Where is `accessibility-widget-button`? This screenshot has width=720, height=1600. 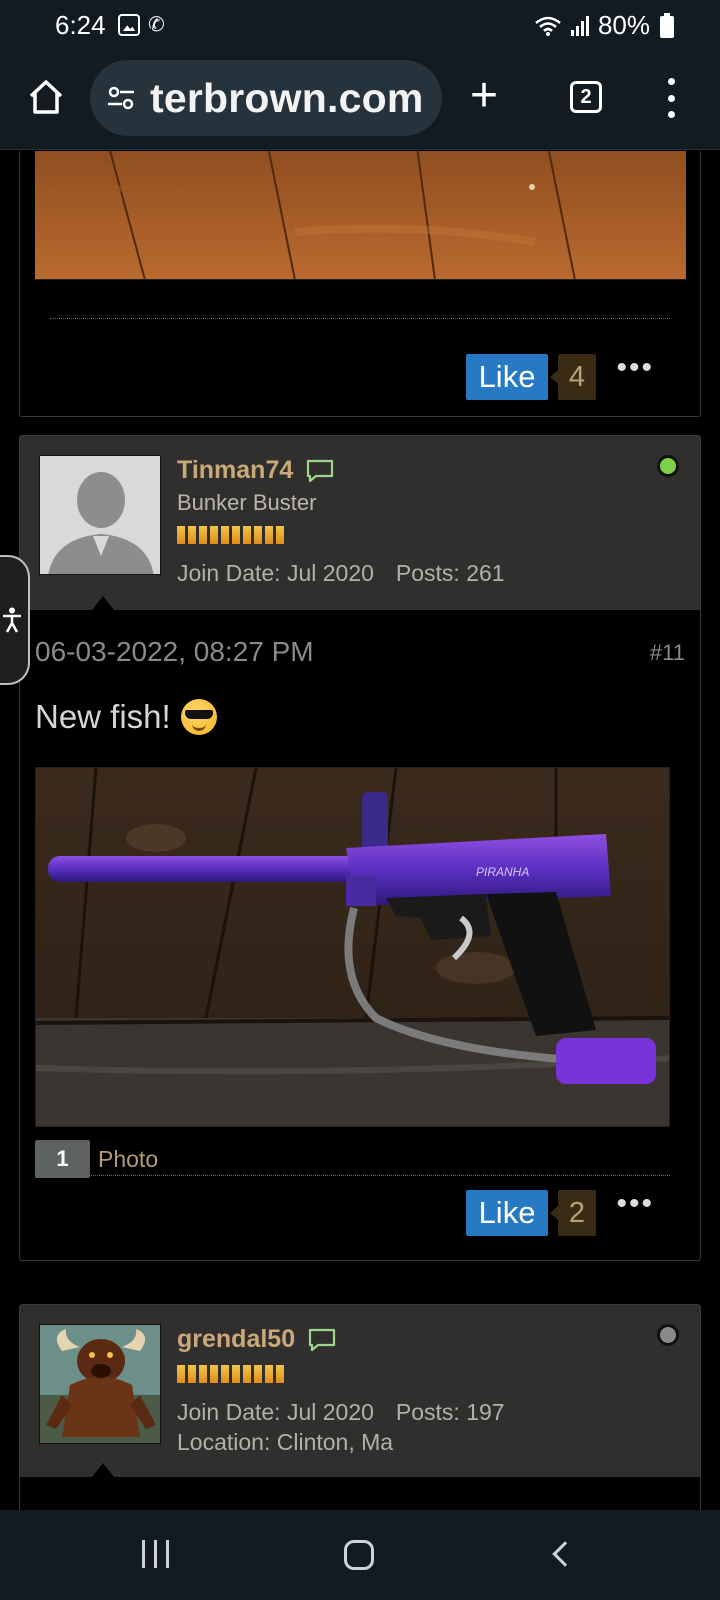 accessibility-widget-button is located at coordinates (15, 620).